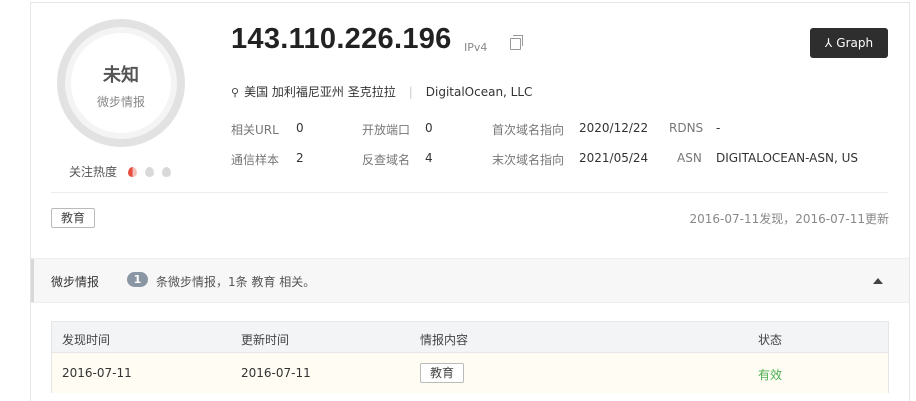 The image size is (916, 401). I want to click on related-url-value: 0, so click(300, 128).